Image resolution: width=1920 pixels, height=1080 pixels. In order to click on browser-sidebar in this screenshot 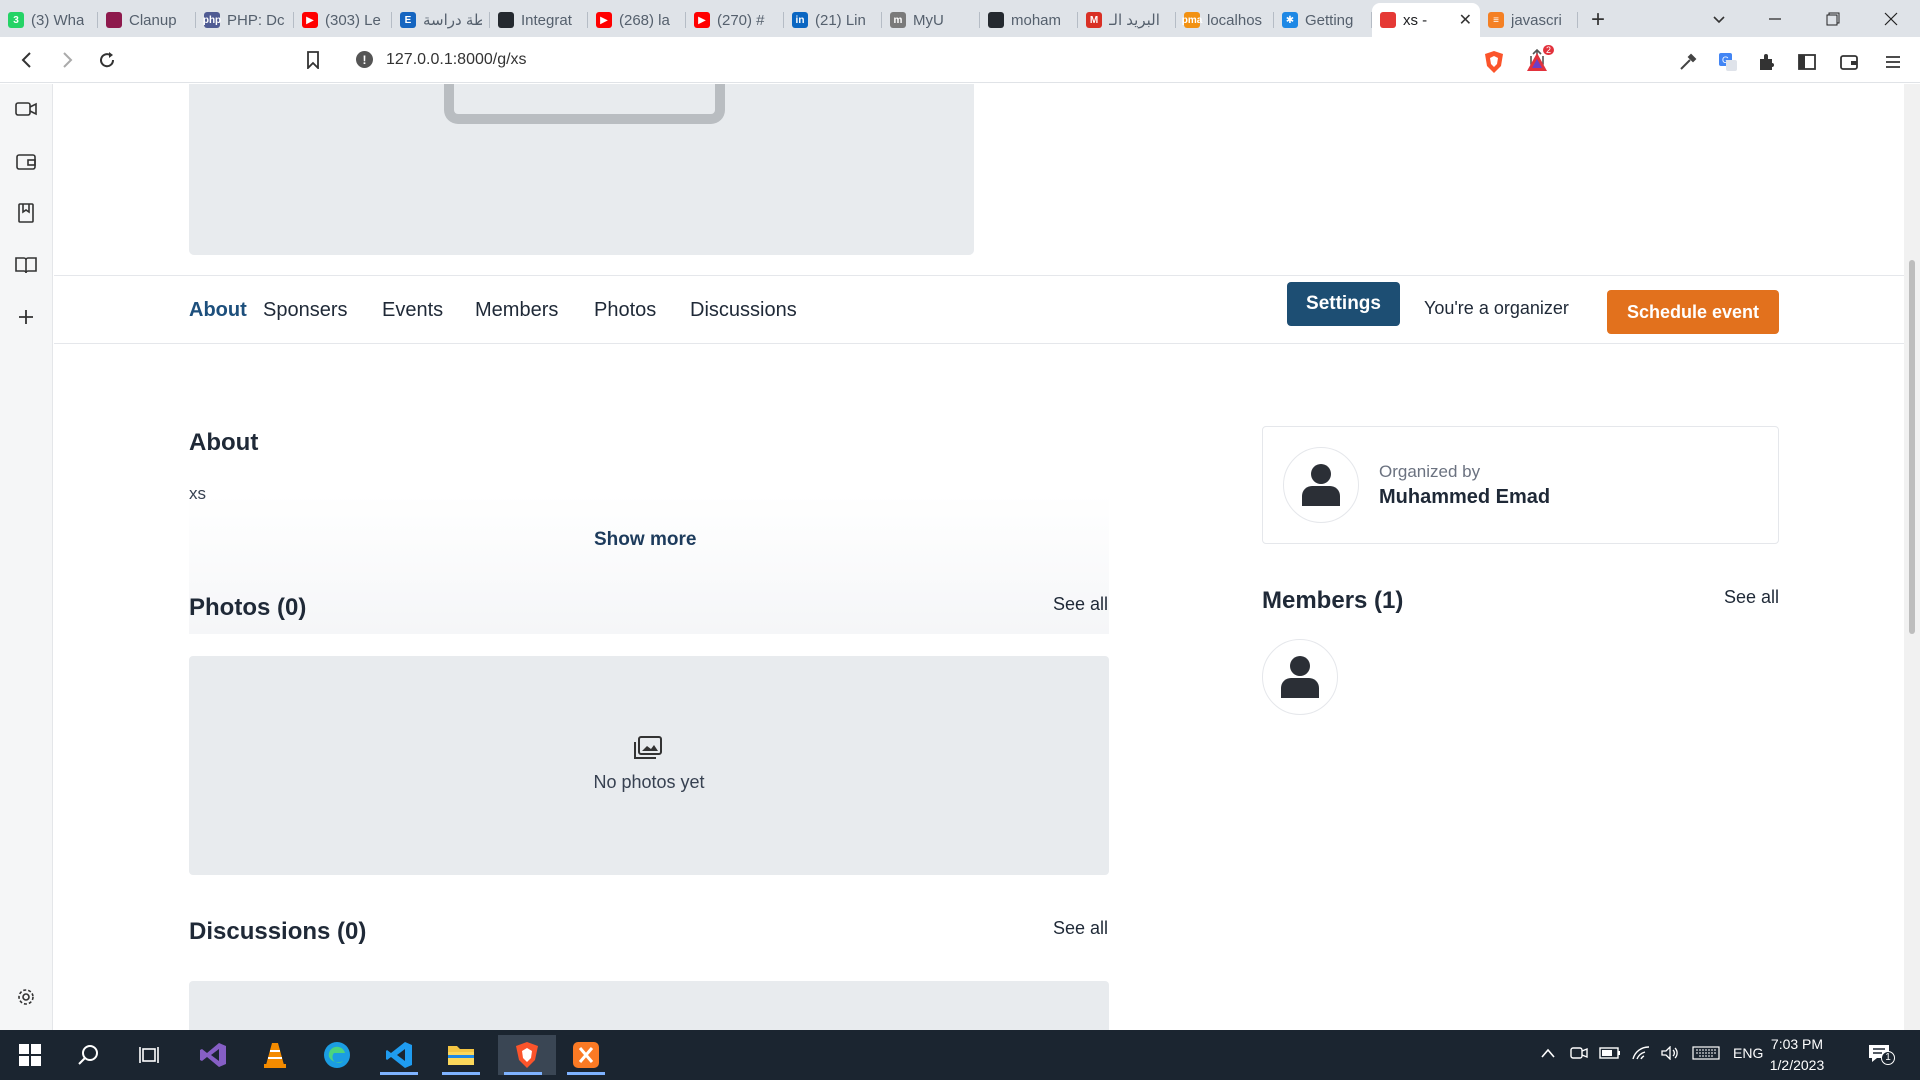, I will do `click(26, 557)`.